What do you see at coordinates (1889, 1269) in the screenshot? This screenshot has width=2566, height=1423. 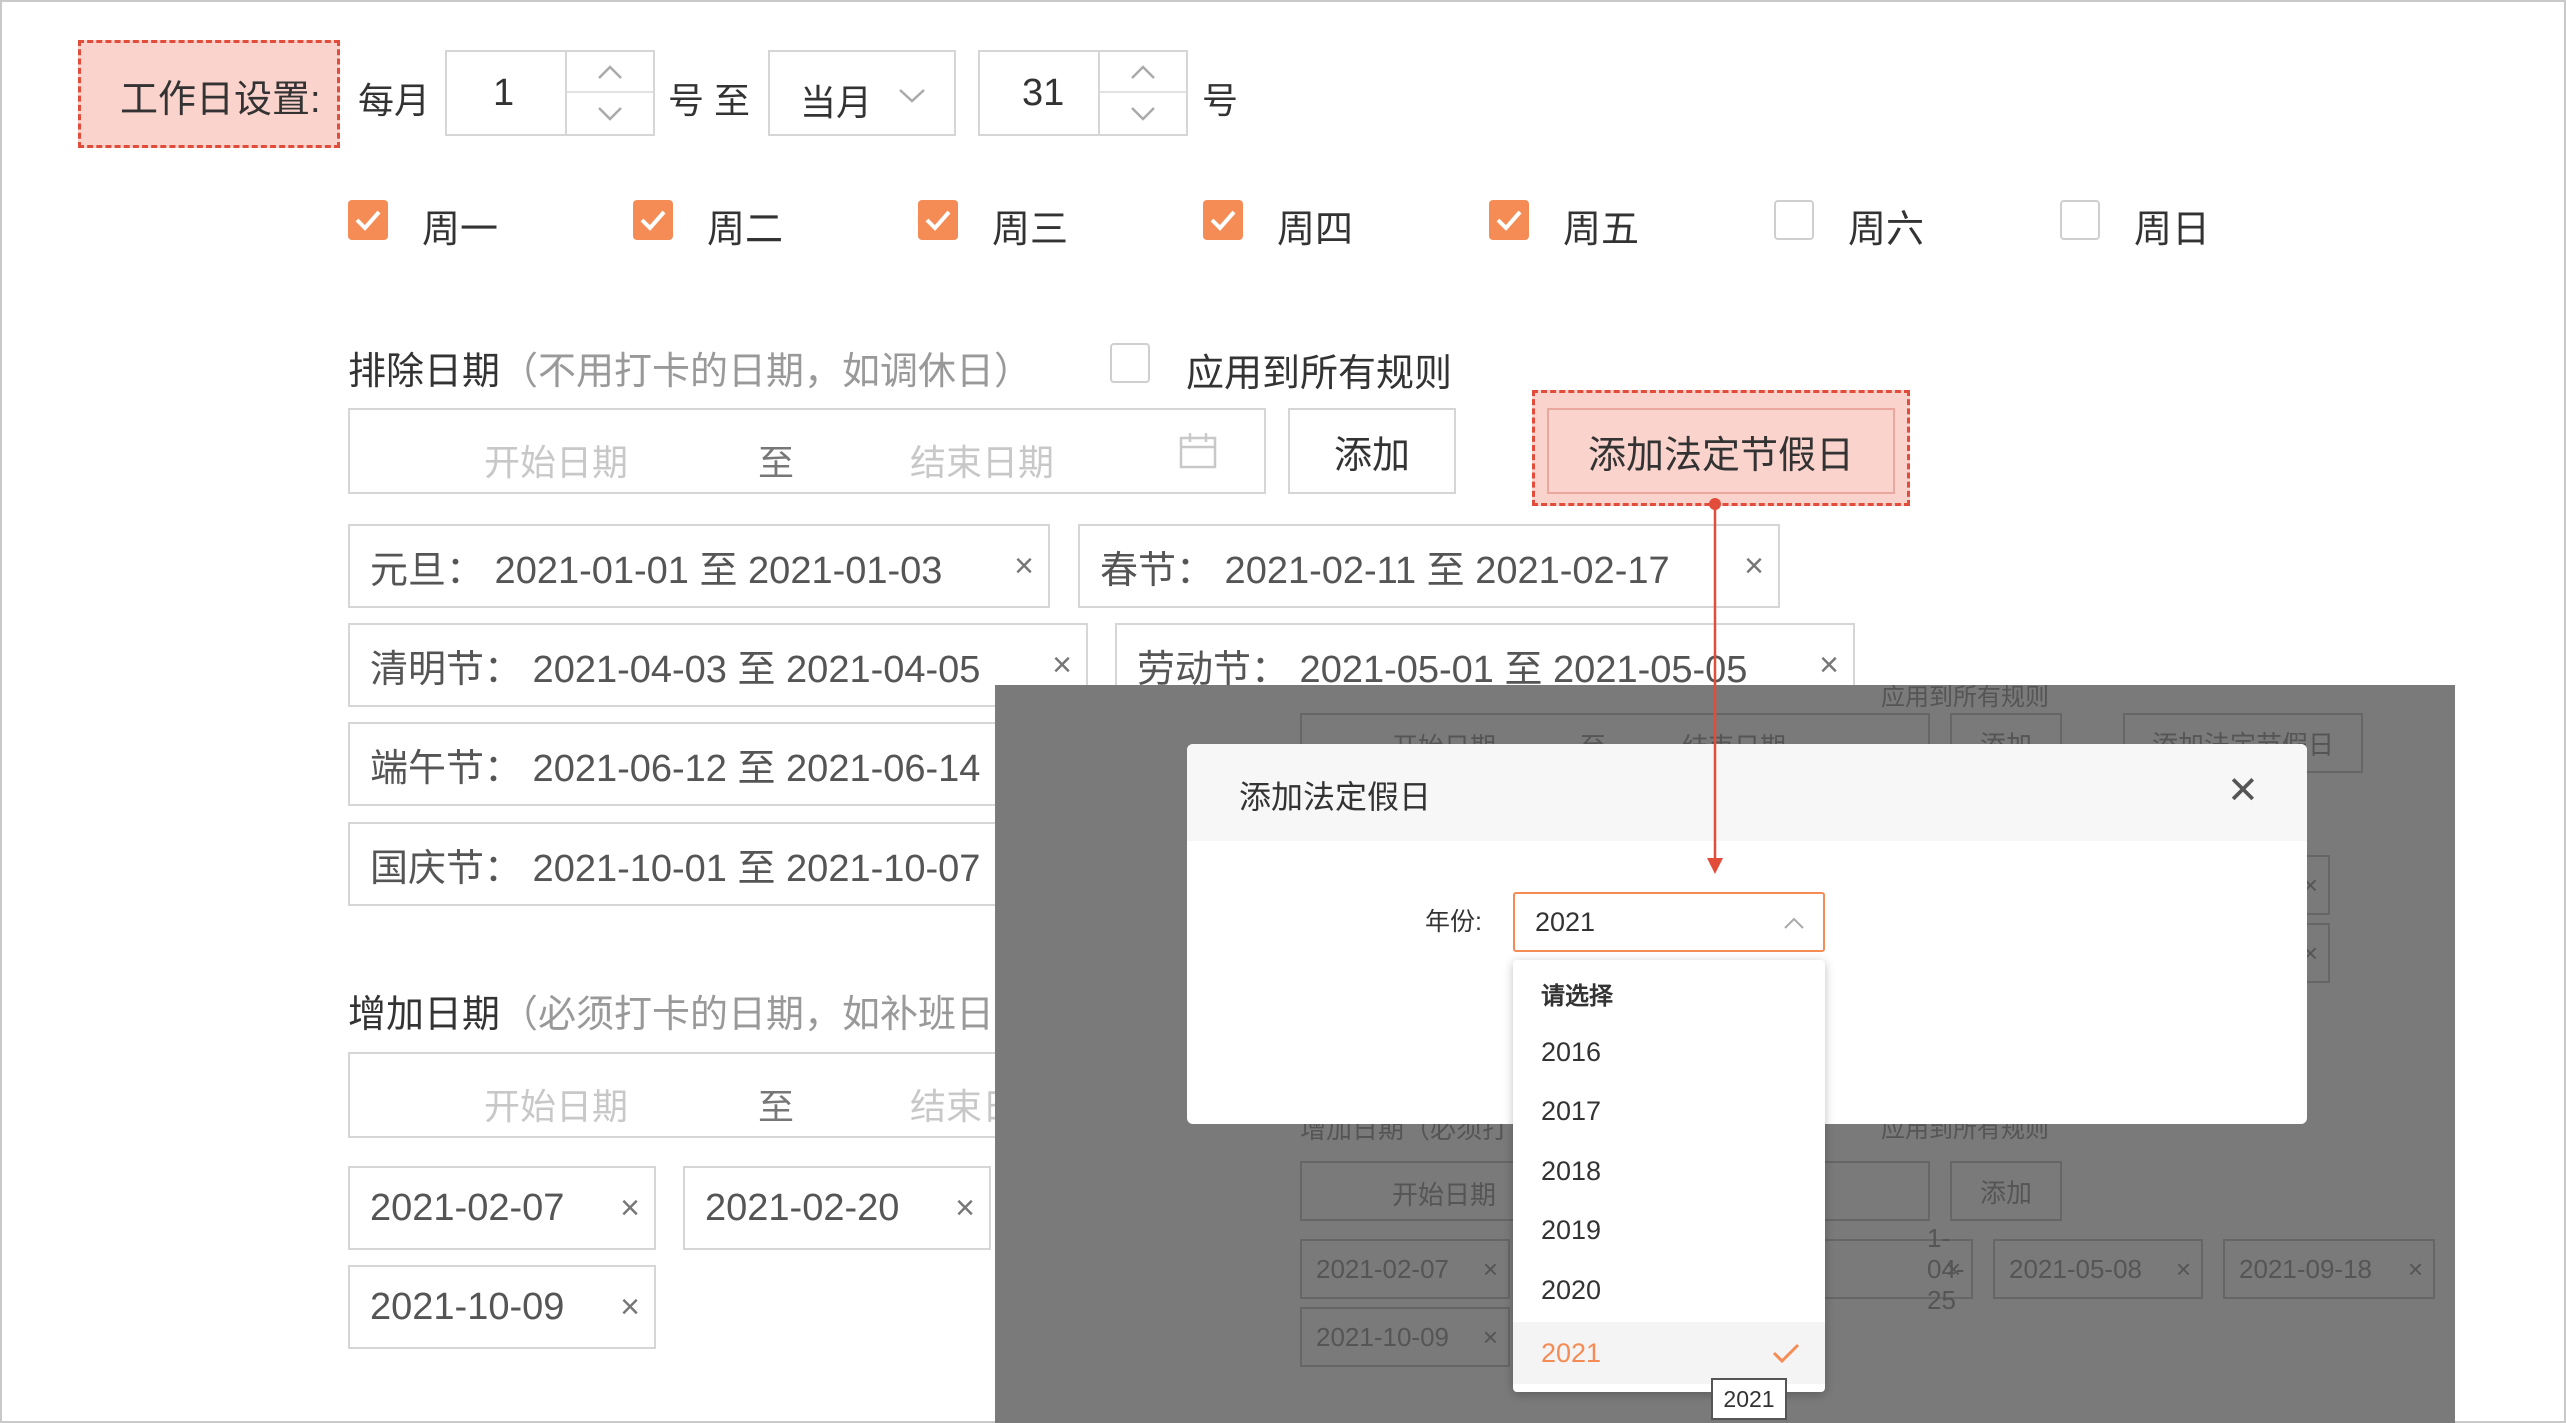 I see `ghost-date-tag: 1-04-25 ×` at bounding box center [1889, 1269].